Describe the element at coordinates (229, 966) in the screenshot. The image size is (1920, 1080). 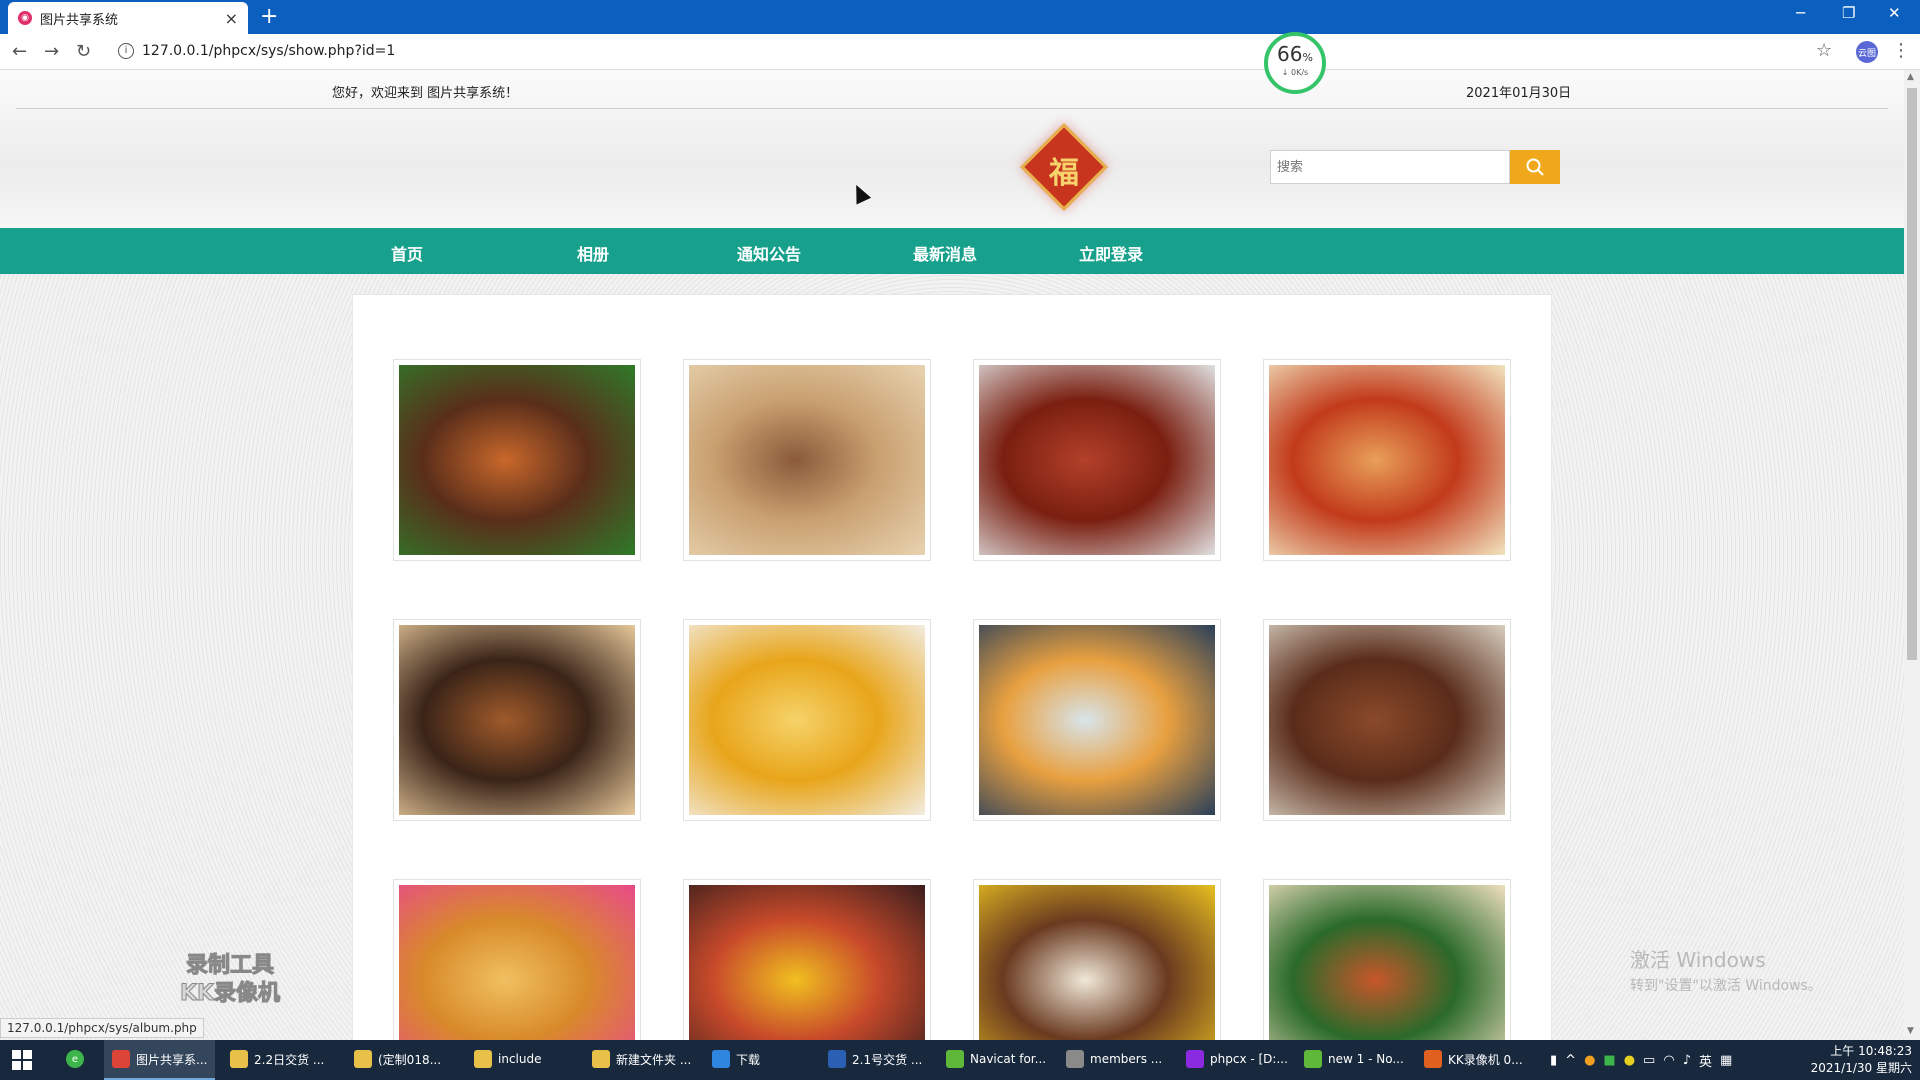
I see `watermark-line1: 录制工具` at that location.